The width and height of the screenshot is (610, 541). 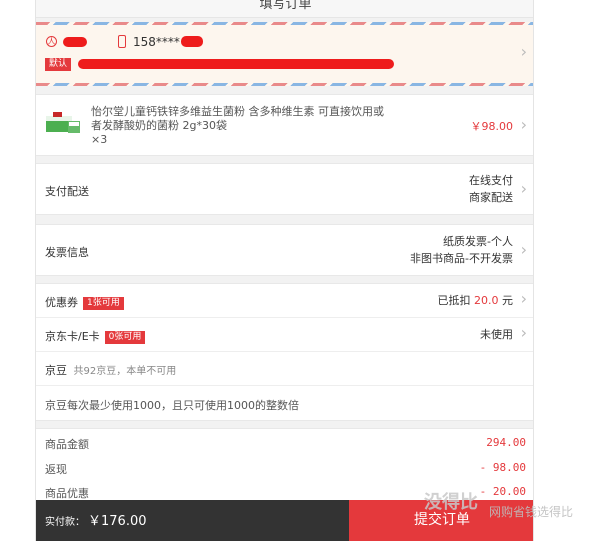 What do you see at coordinates (507, 300) in the screenshot?
I see `coupon-value-suffix: 元` at bounding box center [507, 300].